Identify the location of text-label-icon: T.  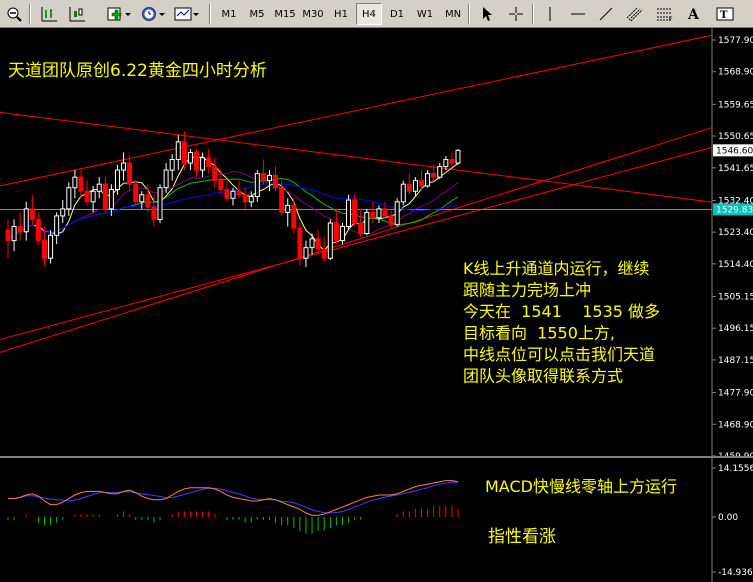
(725, 14).